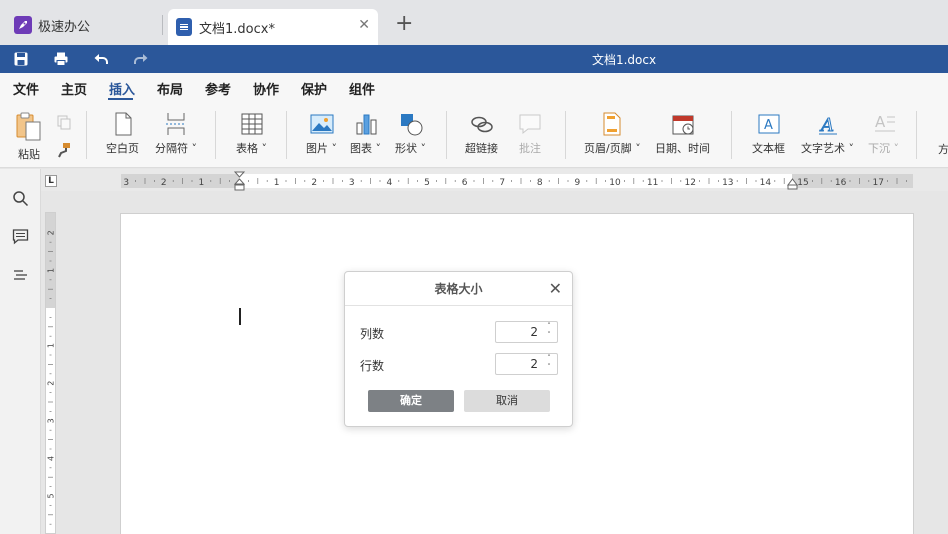  What do you see at coordinates (51, 181) in the screenshot?
I see `tab-stop-selector: L` at bounding box center [51, 181].